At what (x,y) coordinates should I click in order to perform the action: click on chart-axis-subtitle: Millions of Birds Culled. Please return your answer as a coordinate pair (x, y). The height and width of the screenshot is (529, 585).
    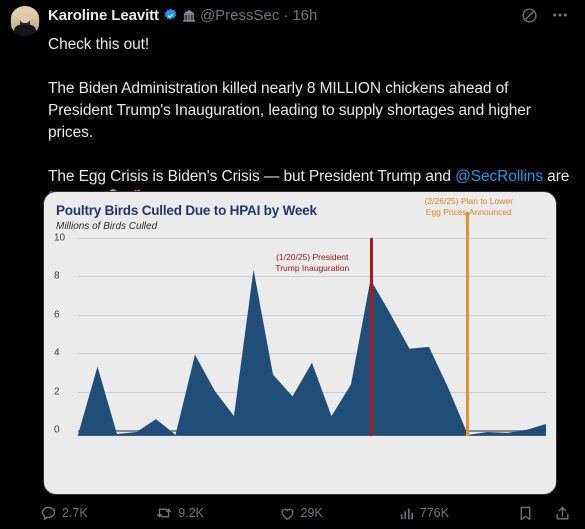
    Looking at the image, I should click on (107, 226).